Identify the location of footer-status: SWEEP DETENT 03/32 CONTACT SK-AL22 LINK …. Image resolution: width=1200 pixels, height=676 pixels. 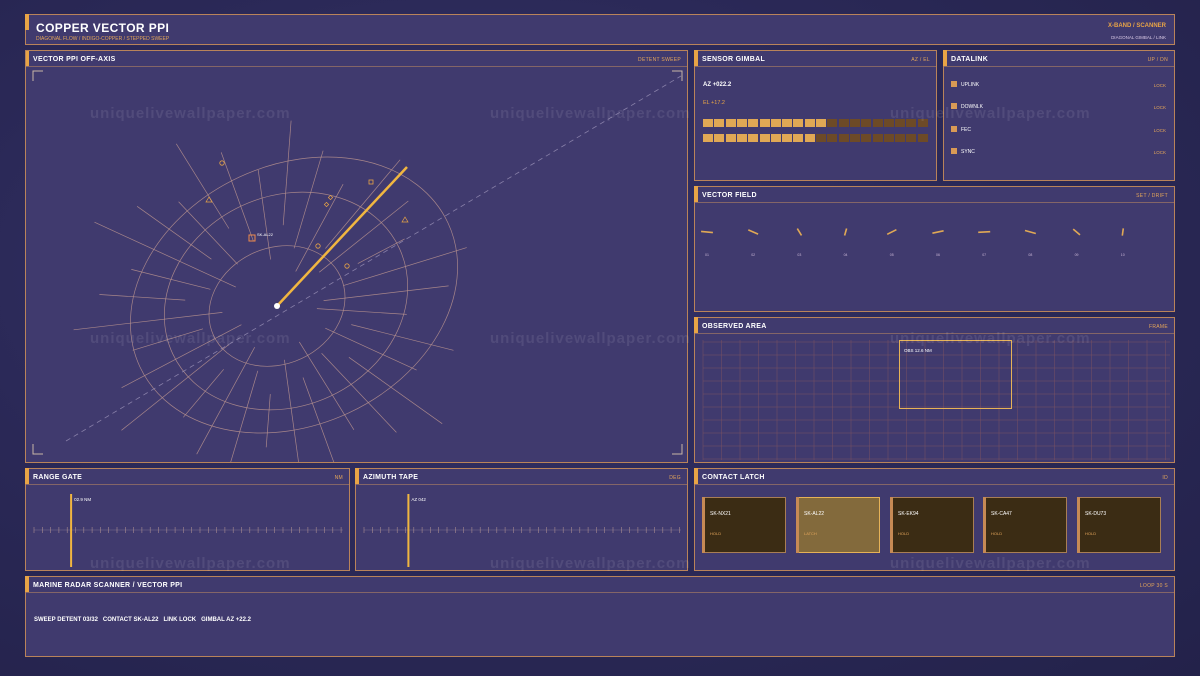
(142, 620).